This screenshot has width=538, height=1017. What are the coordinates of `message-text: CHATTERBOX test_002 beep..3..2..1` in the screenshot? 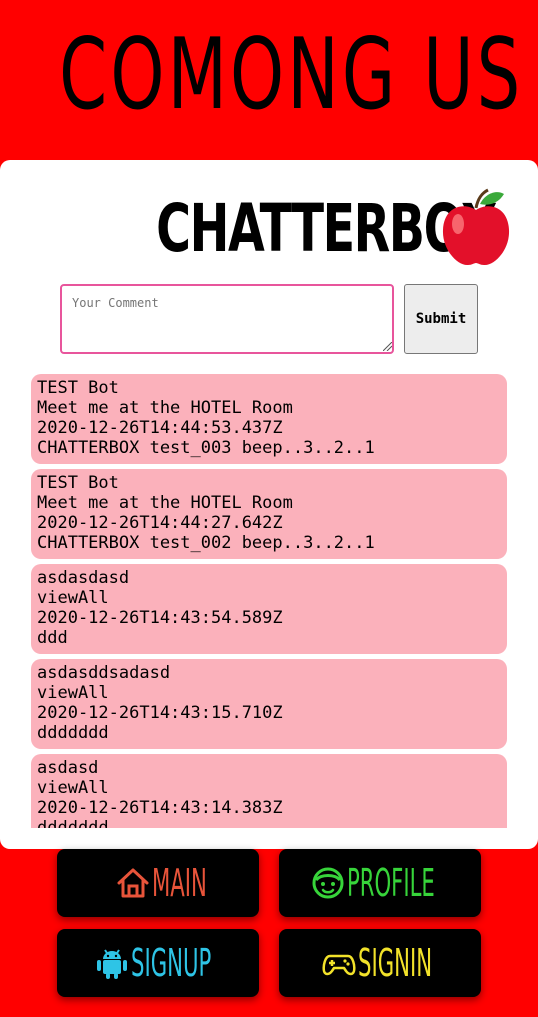 It's located at (206, 543).